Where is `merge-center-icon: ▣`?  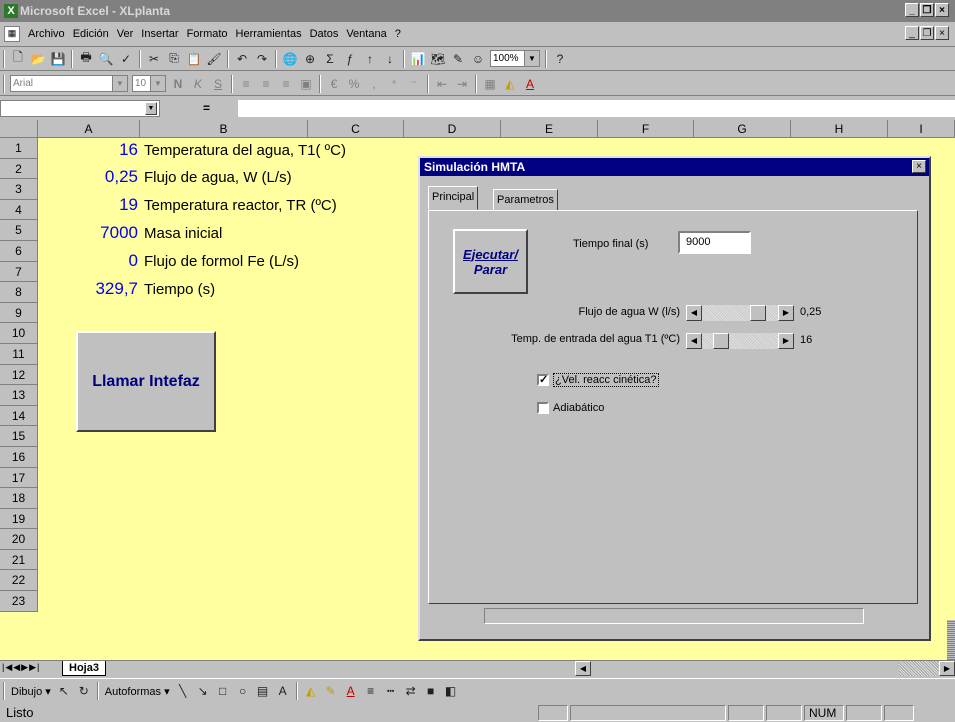 merge-center-icon: ▣ is located at coordinates (306, 84).